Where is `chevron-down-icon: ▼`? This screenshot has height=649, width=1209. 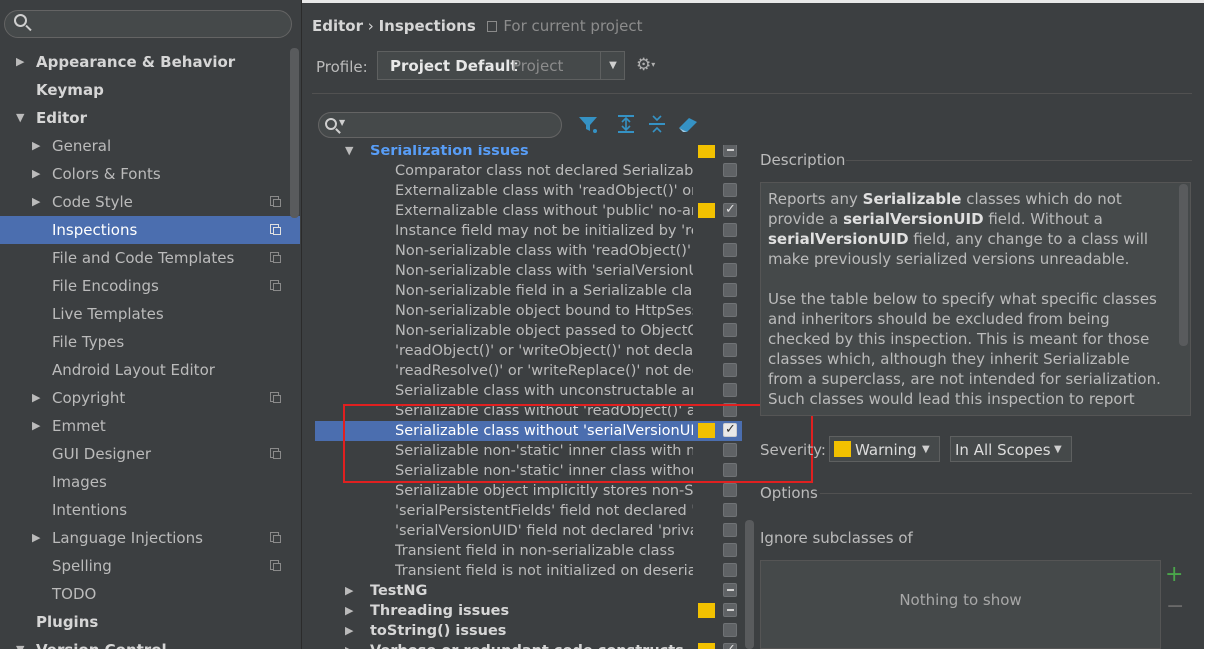
chevron-down-icon: ▼ is located at coordinates (612, 65).